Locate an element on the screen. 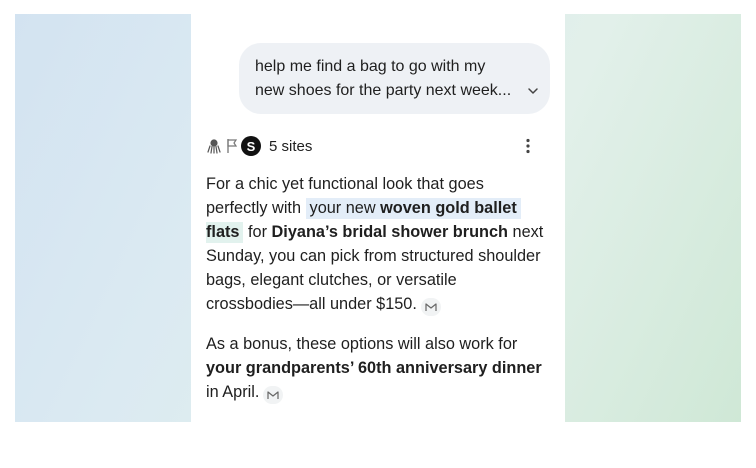 The width and height of the screenshot is (756, 468). flag-icon is located at coordinates (232, 146).